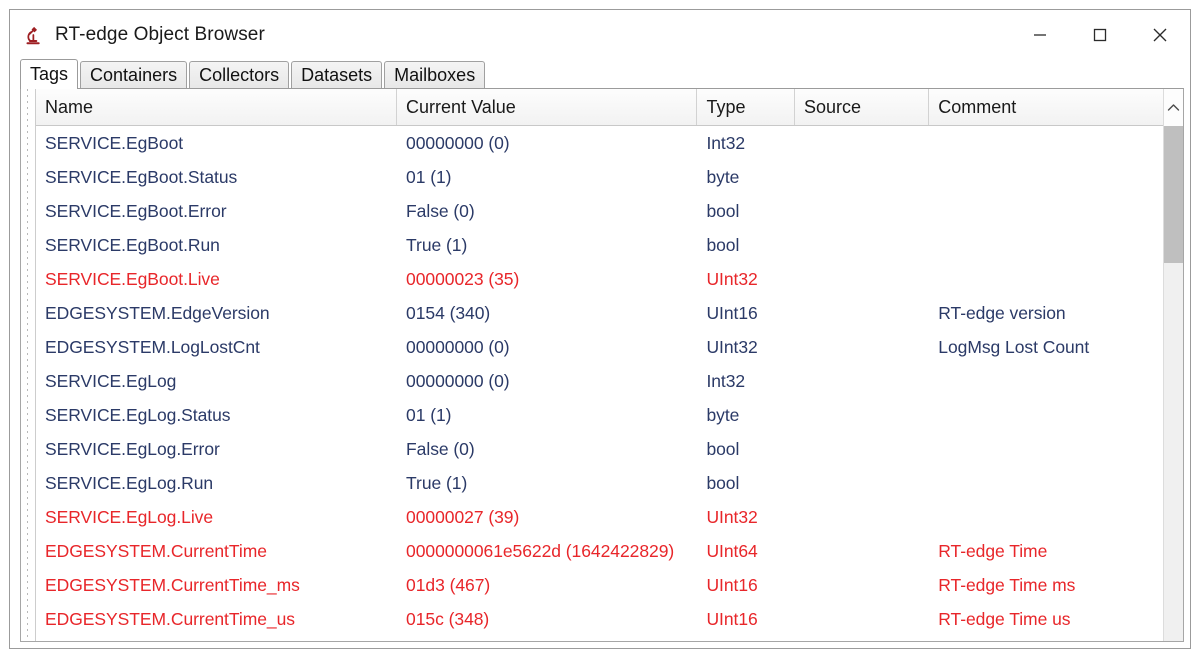 The width and height of the screenshot is (1200, 656). I want to click on scrollbar-track, so click(1173, 383).